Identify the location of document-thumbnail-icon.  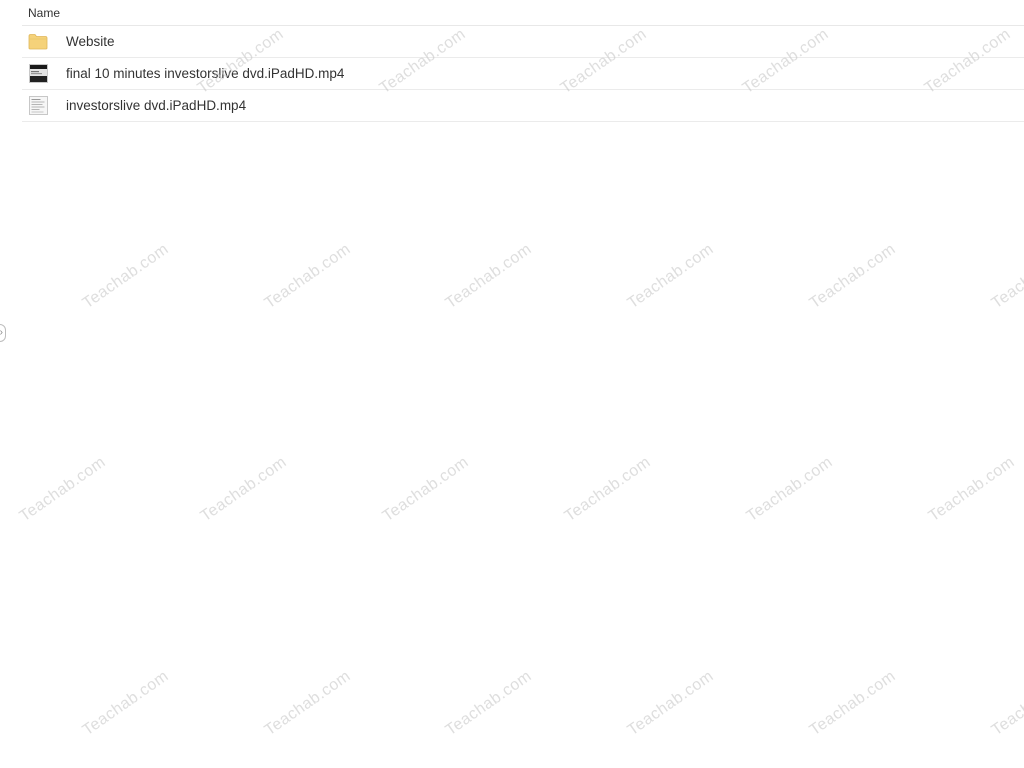
(38, 106).